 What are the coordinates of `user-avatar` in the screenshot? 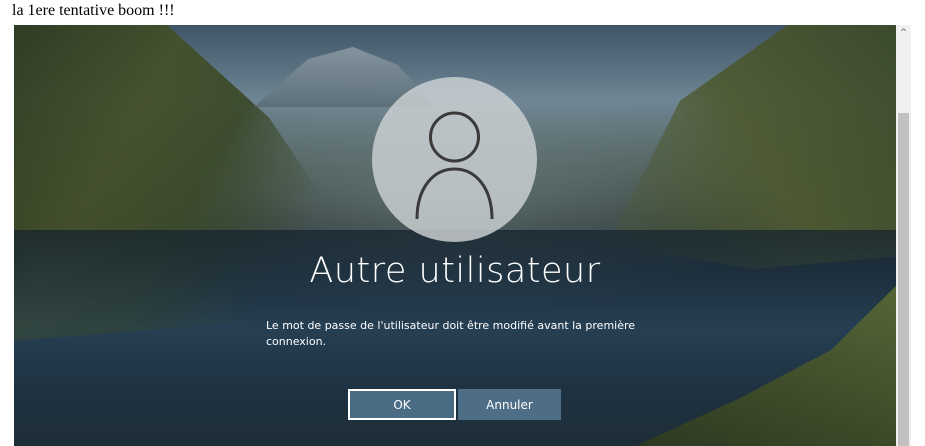 It's located at (454, 159).